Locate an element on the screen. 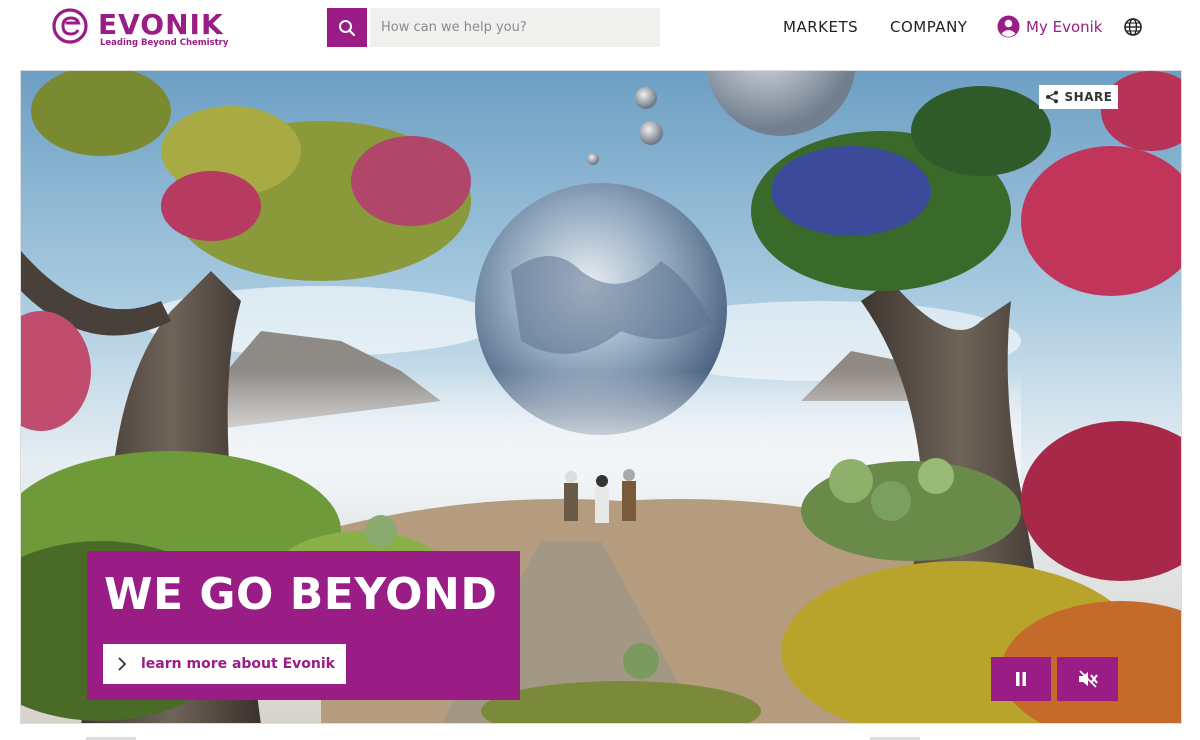 Image resolution: width=1200 pixels, height=740 pixels. nav-markets: MARKETS is located at coordinates (820, 27).